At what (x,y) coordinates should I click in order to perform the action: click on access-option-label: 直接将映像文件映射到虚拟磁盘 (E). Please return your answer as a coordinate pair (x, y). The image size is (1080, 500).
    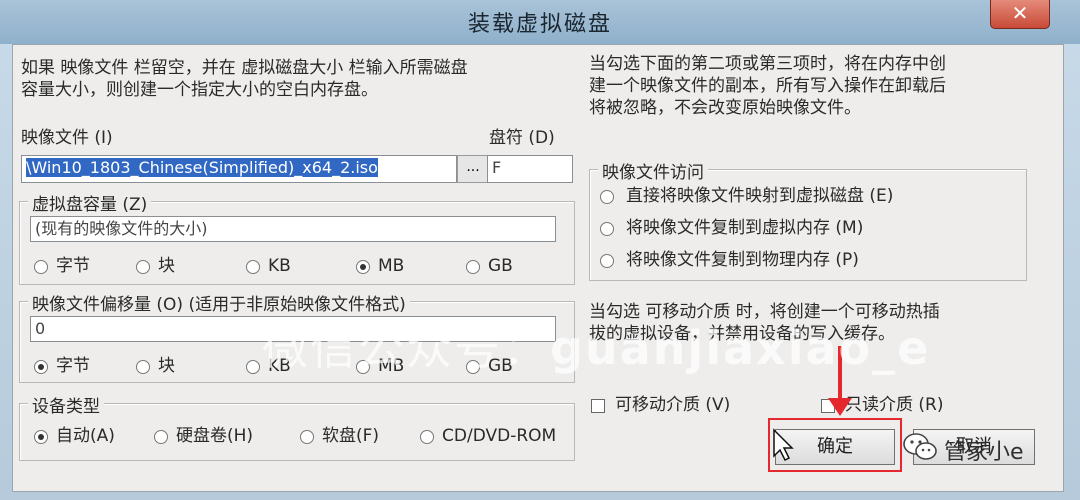
    Looking at the image, I should click on (760, 196).